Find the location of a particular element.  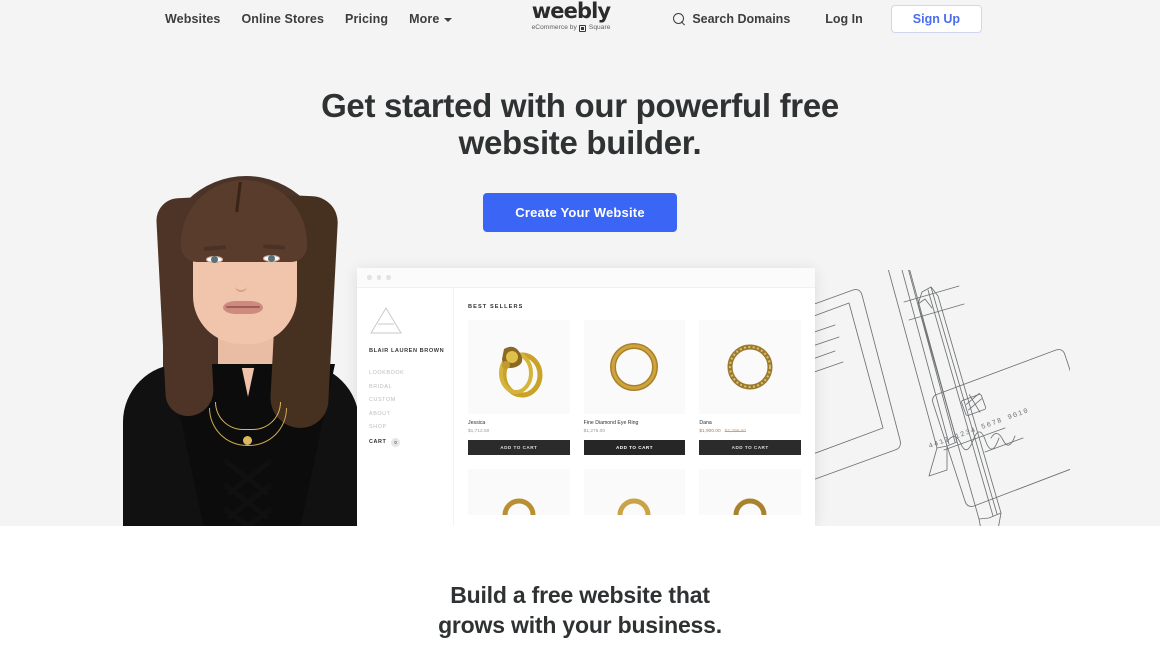

photo-nose is located at coordinates (241, 282).